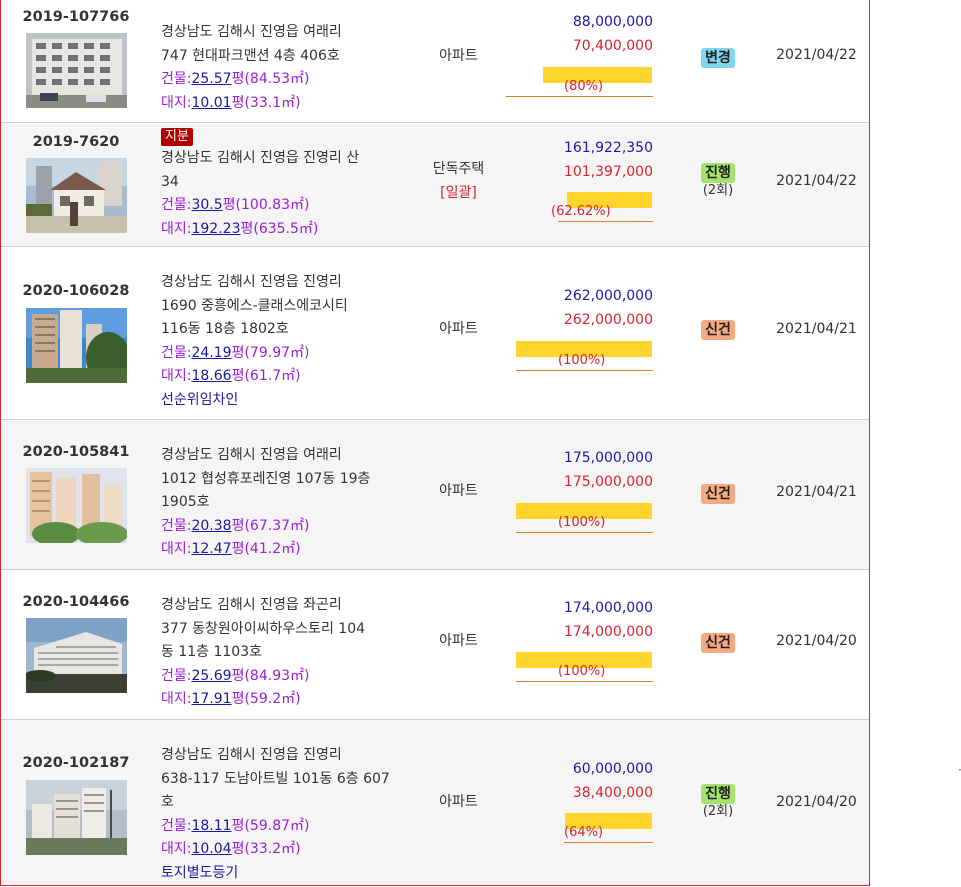 This screenshot has width=961, height=887. What do you see at coordinates (579, 34) in the screenshot?
I see `price-block: 88,000,000 70,400,000` at bounding box center [579, 34].